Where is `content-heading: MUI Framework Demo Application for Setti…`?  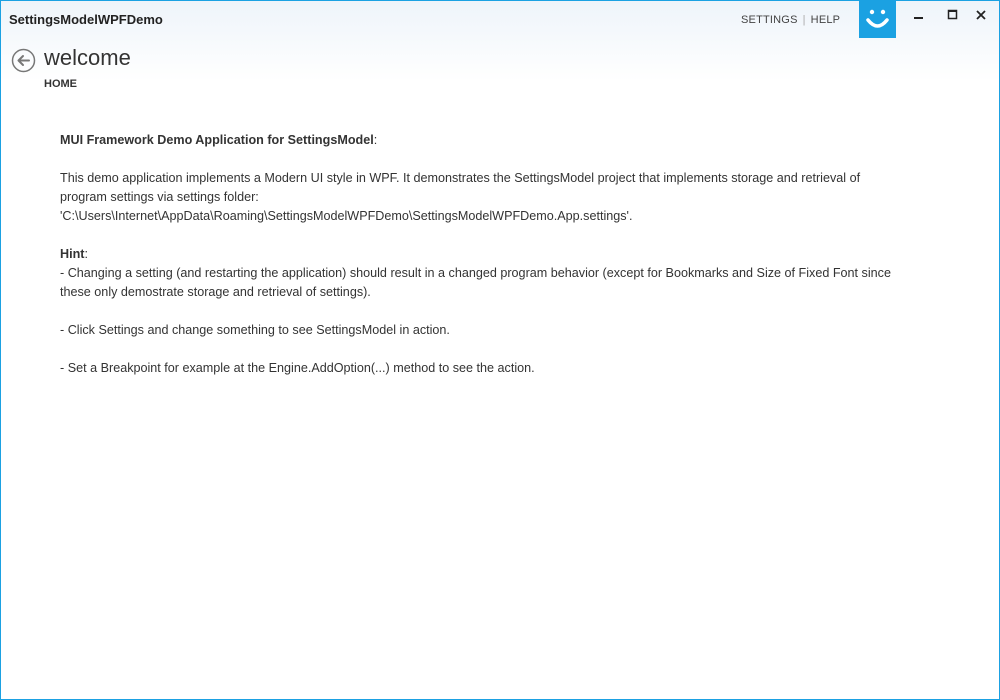 content-heading: MUI Framework Demo Application for Setti… is located at coordinates (520, 140).